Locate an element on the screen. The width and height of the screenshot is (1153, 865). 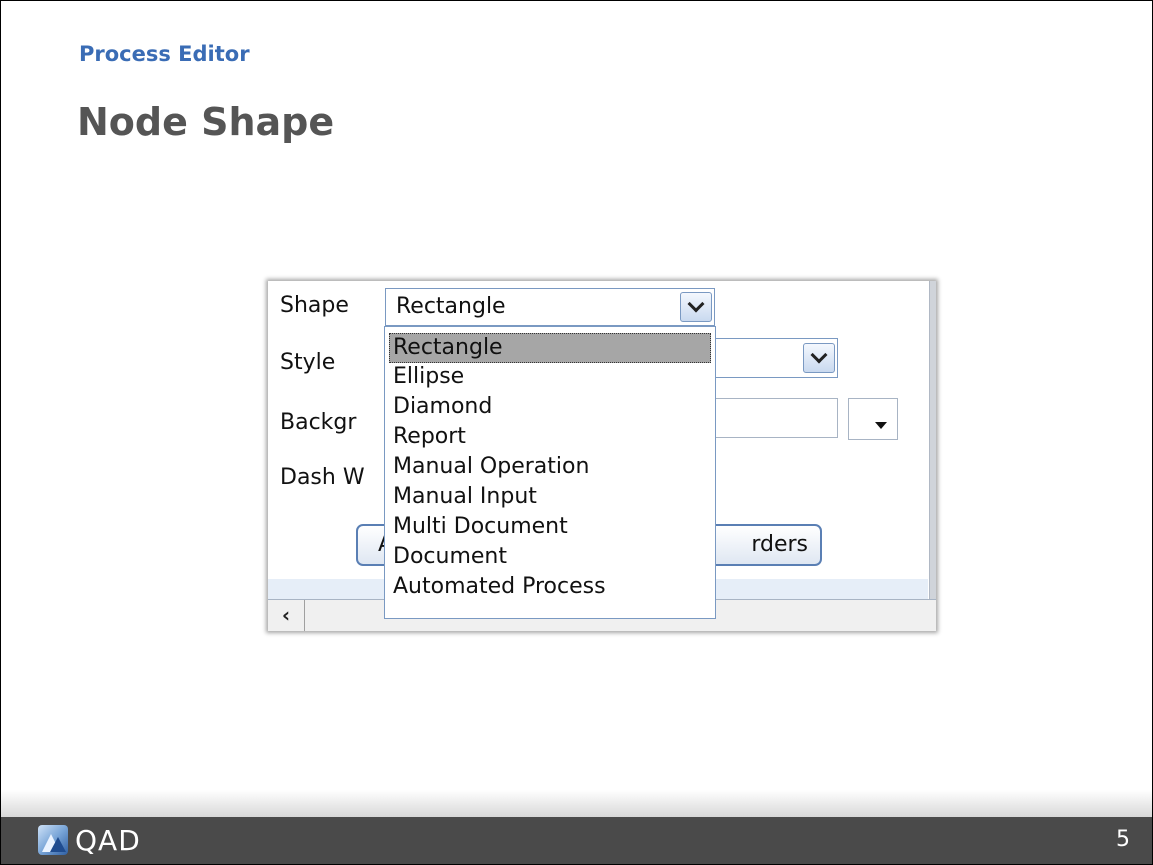
shape-dropdown-button is located at coordinates (696, 307).